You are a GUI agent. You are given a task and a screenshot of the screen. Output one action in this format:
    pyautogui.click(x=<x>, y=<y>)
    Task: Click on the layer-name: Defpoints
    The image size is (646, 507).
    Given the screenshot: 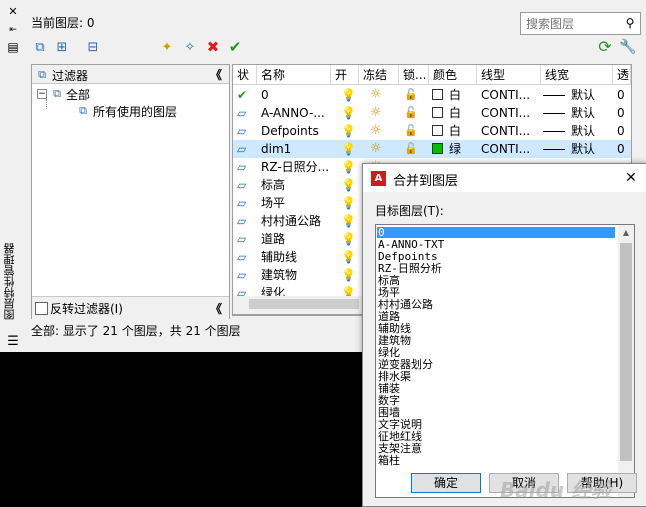 What is the action you would take?
    pyautogui.click(x=295, y=131)
    